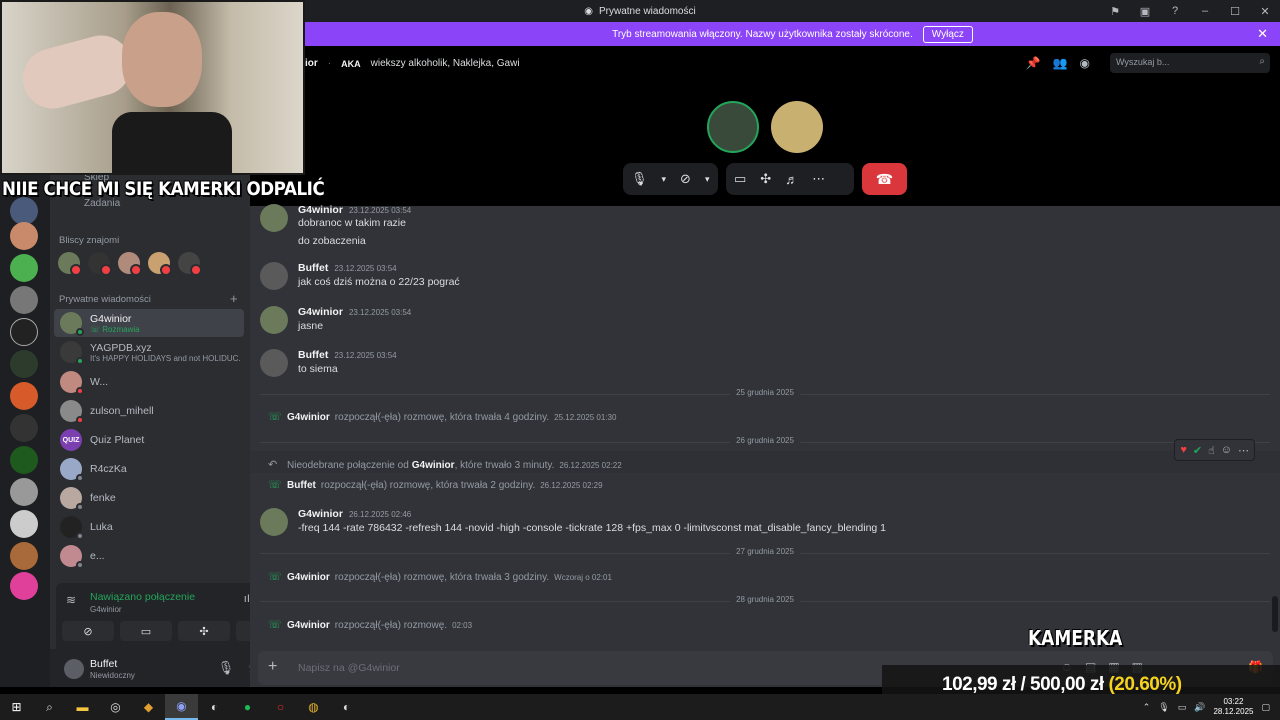 The height and width of the screenshot is (720, 1280). What do you see at coordinates (88, 631) in the screenshot?
I see `camera-off-button: ⊘` at bounding box center [88, 631].